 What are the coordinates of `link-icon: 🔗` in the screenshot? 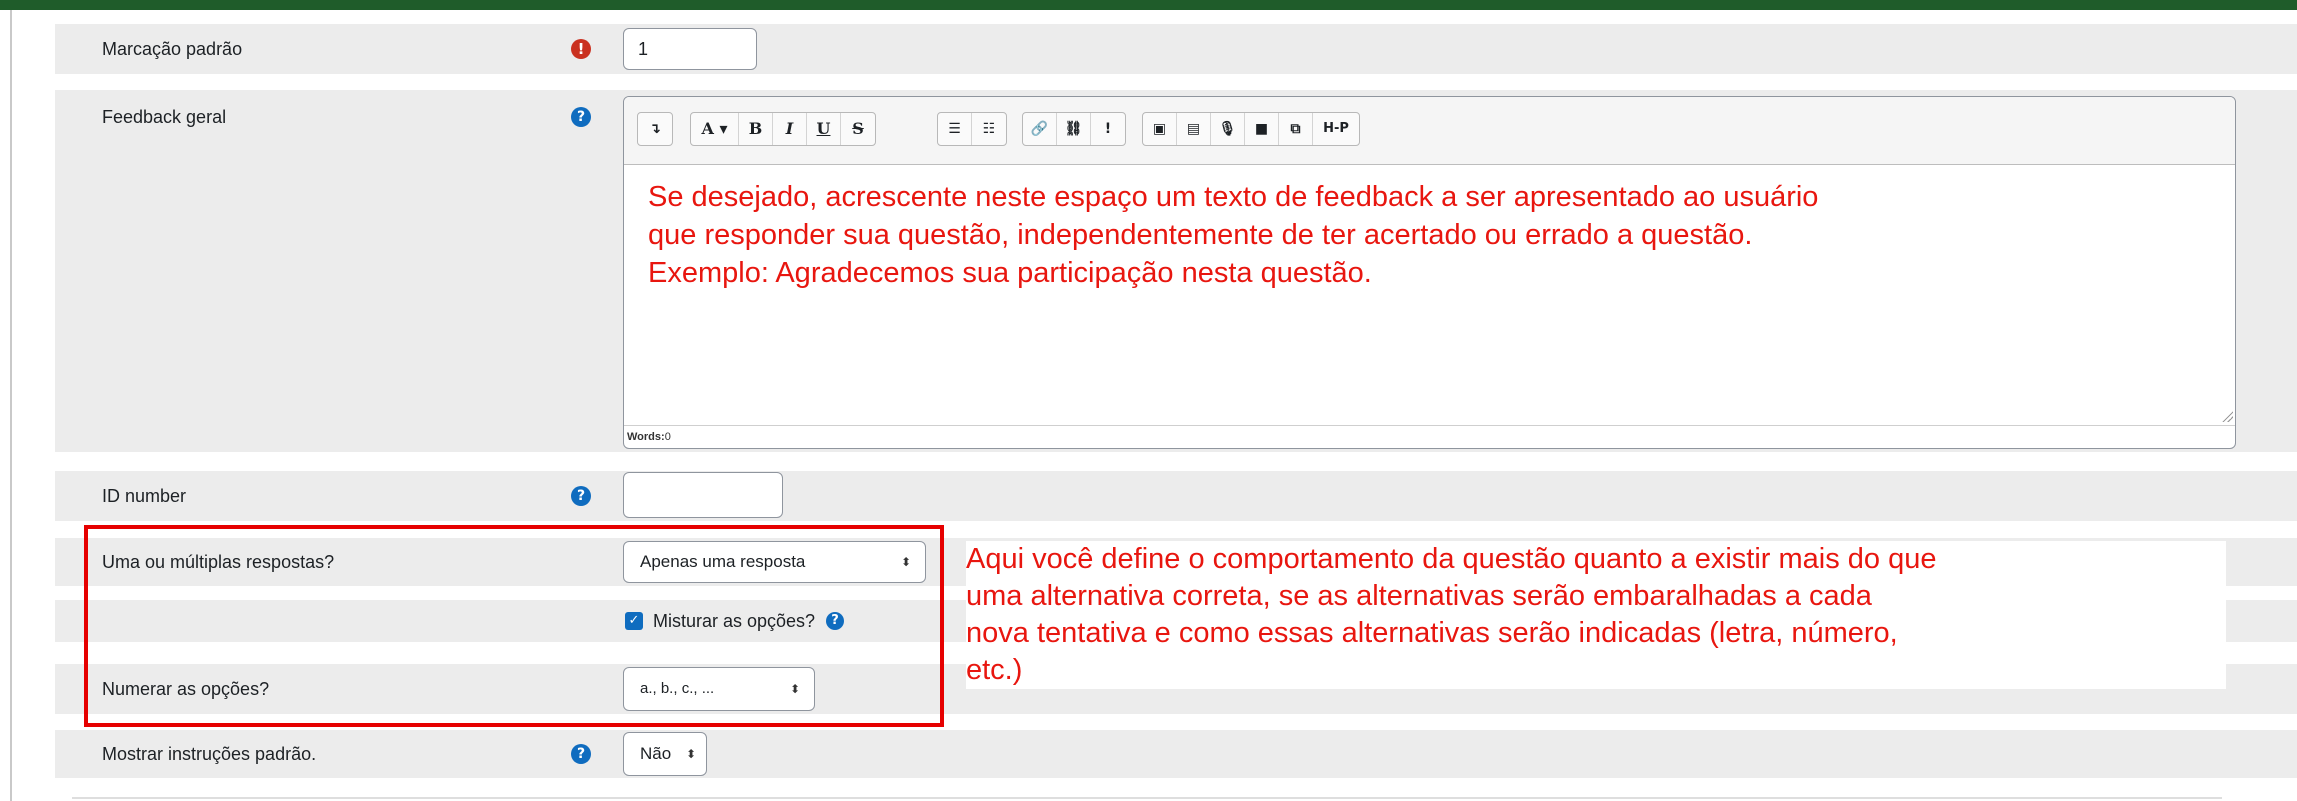 It's located at (1040, 129).